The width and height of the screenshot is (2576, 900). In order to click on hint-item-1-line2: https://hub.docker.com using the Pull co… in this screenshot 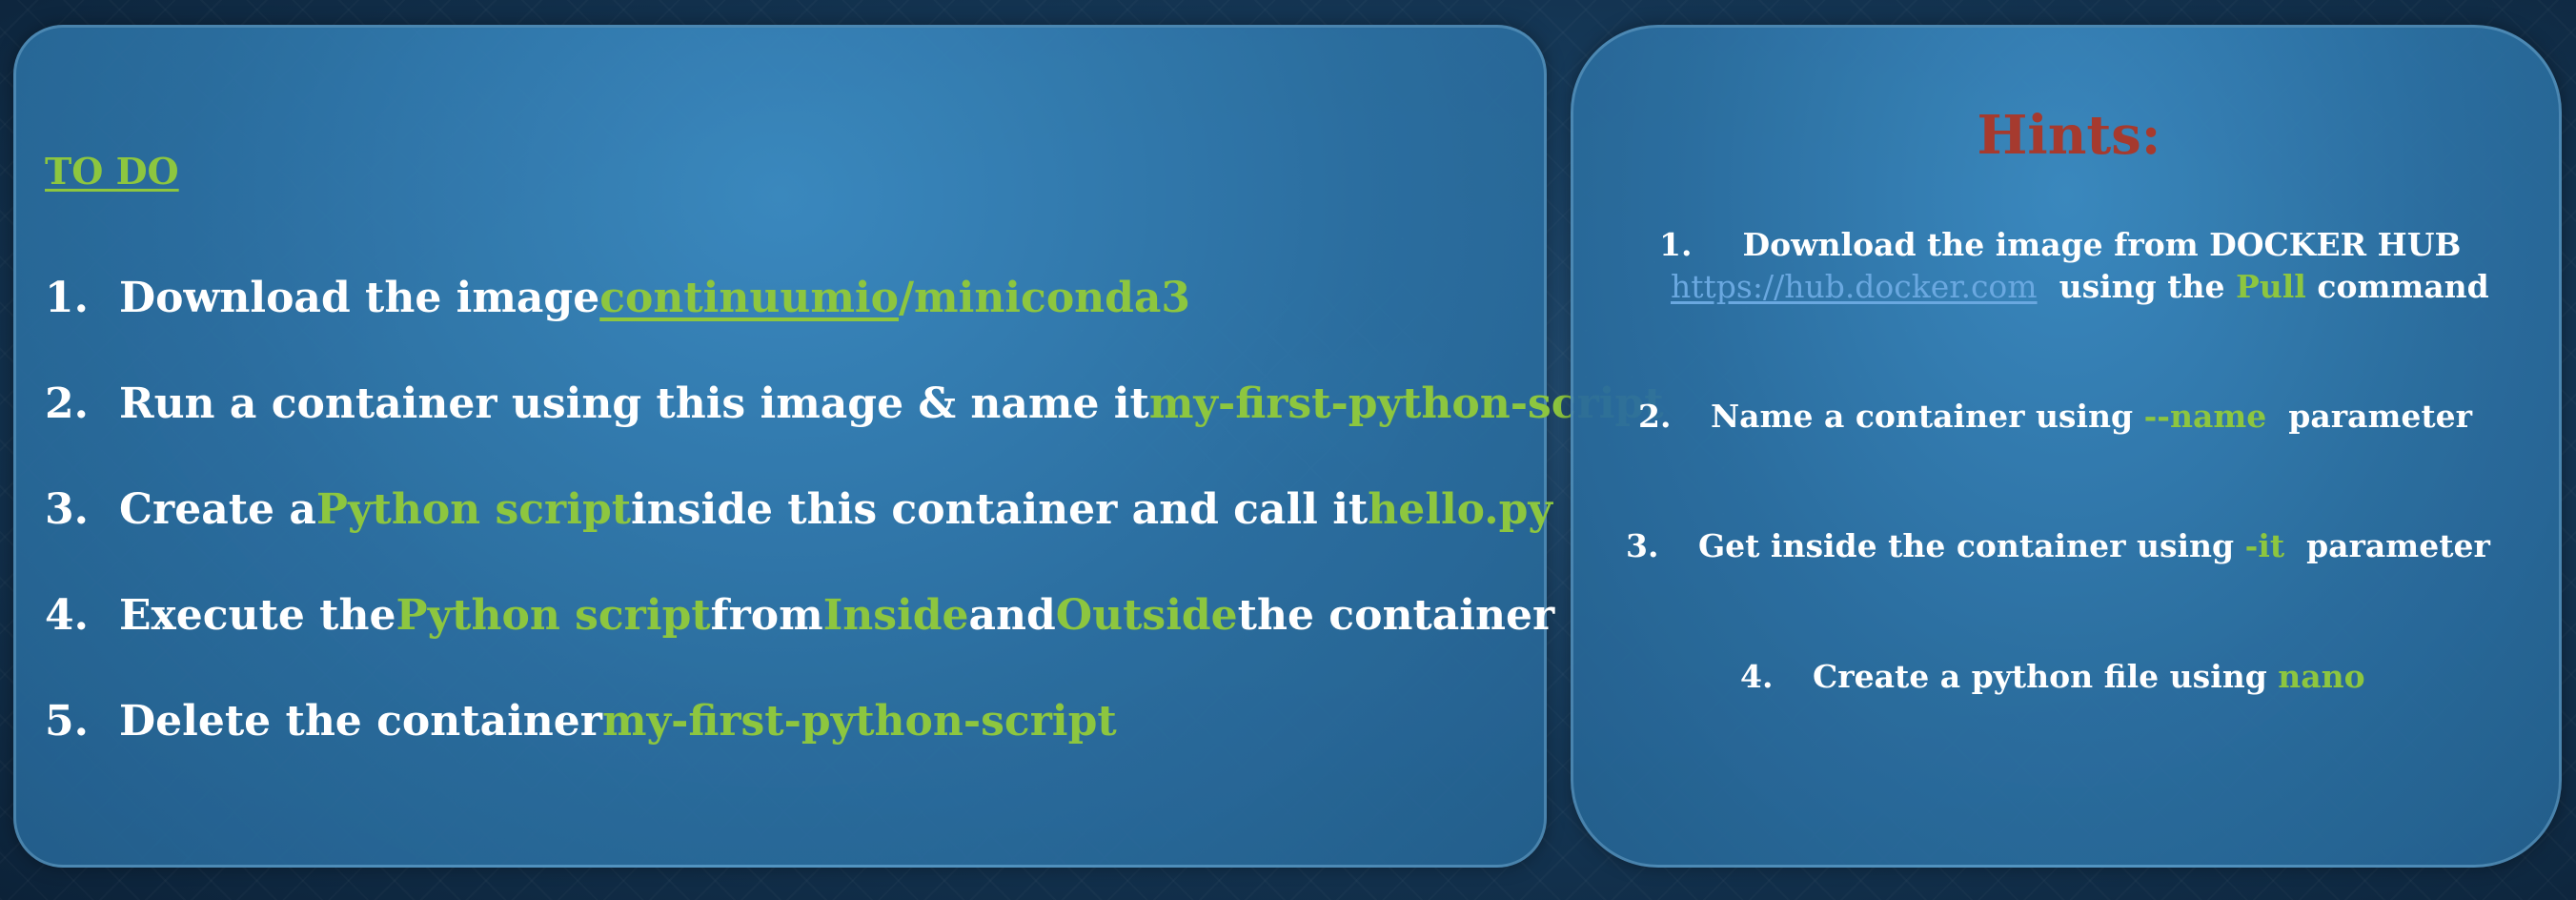, I will do `click(2080, 287)`.